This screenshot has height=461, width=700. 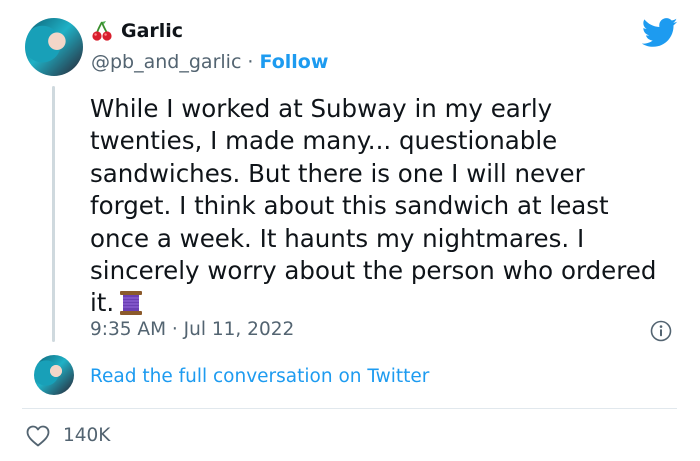 What do you see at coordinates (192, 329) in the screenshot?
I see `tweet-timestamp: 9:35 AM · Jul 11, 2022` at bounding box center [192, 329].